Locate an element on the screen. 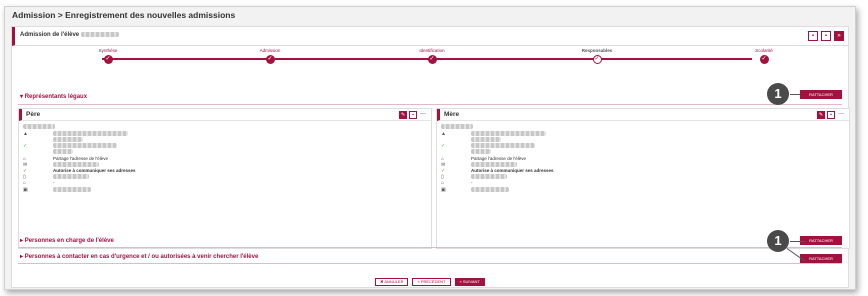 The height and width of the screenshot is (296, 868). step-responsables: Responsables ✓ is located at coordinates (597, 56).